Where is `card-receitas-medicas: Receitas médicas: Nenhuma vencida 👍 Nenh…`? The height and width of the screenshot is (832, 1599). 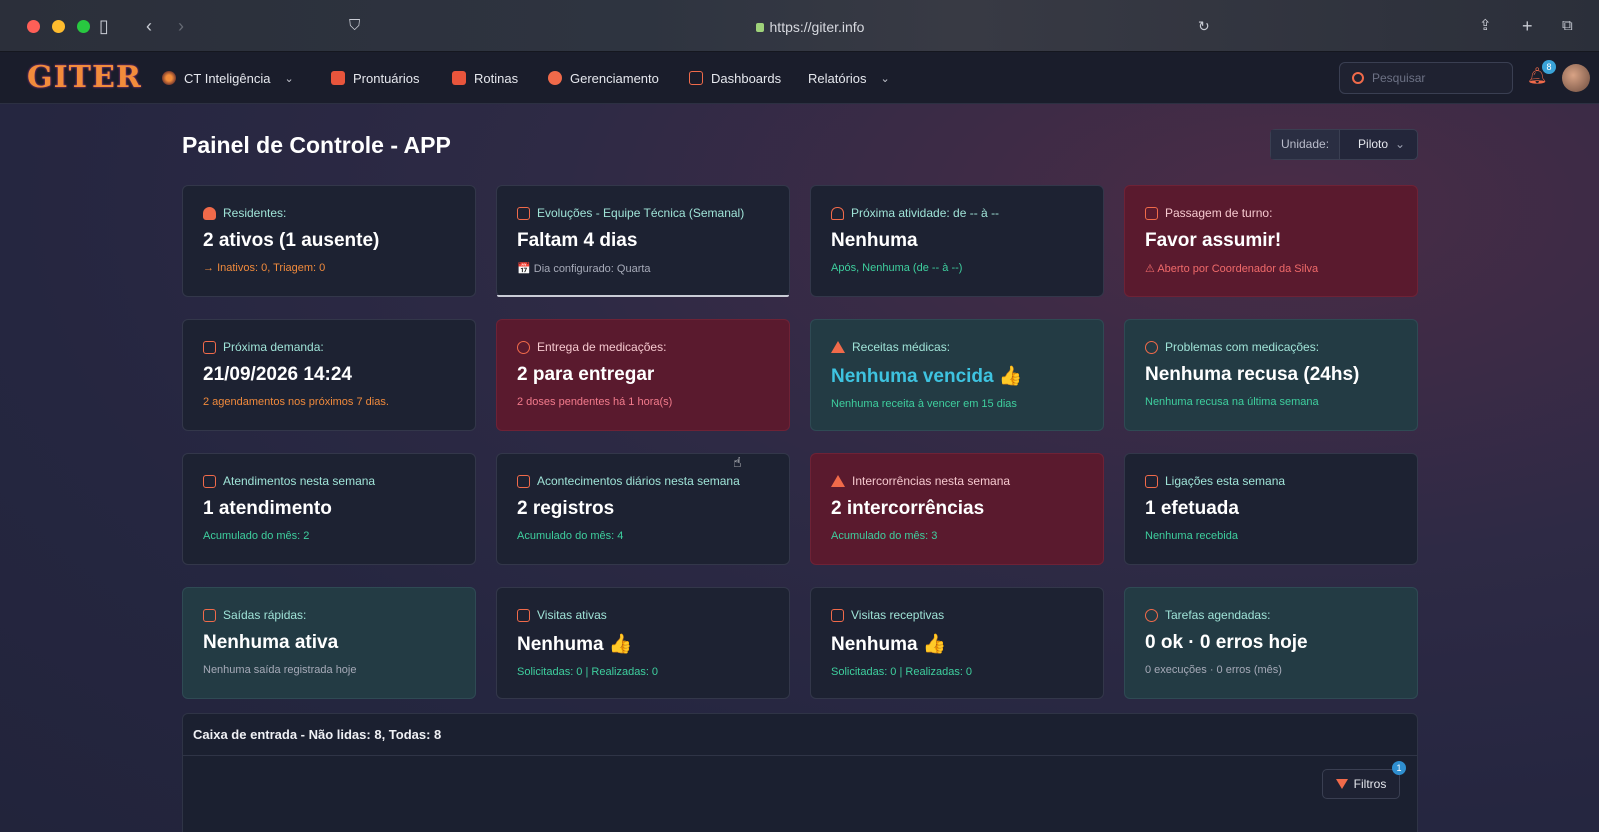 card-receitas-medicas: Receitas médicas: Nenhuma vencida 👍 Nenh… is located at coordinates (957, 375).